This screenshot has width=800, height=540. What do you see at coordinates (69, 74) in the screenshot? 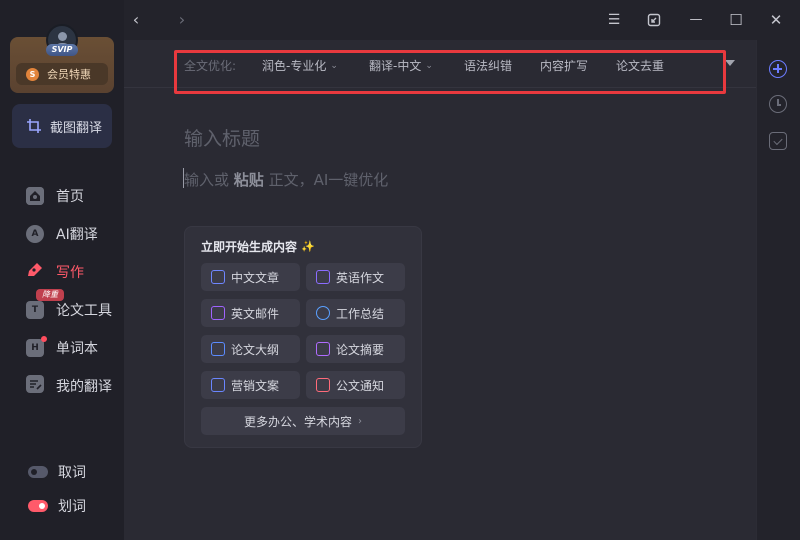
I see `member-offer-label: 会员特惠` at bounding box center [69, 74].